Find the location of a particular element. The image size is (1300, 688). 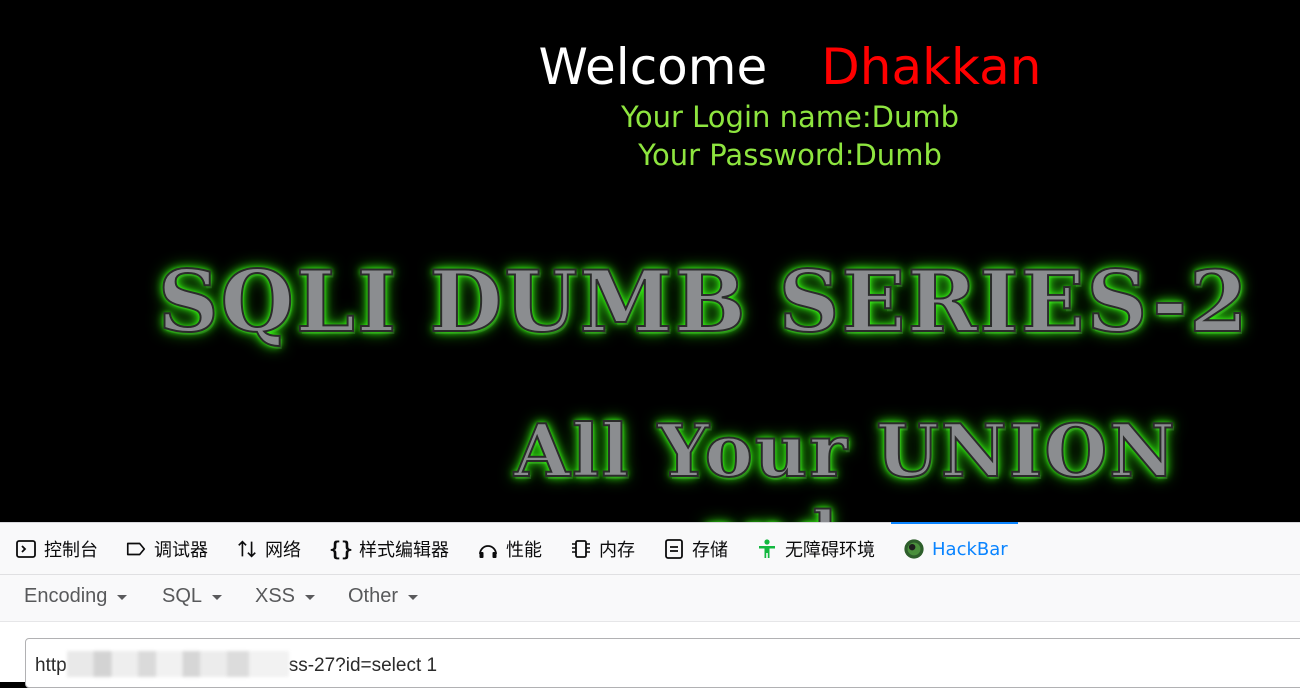

url-text: http ss-27?id=select 1 is located at coordinates (236, 664).